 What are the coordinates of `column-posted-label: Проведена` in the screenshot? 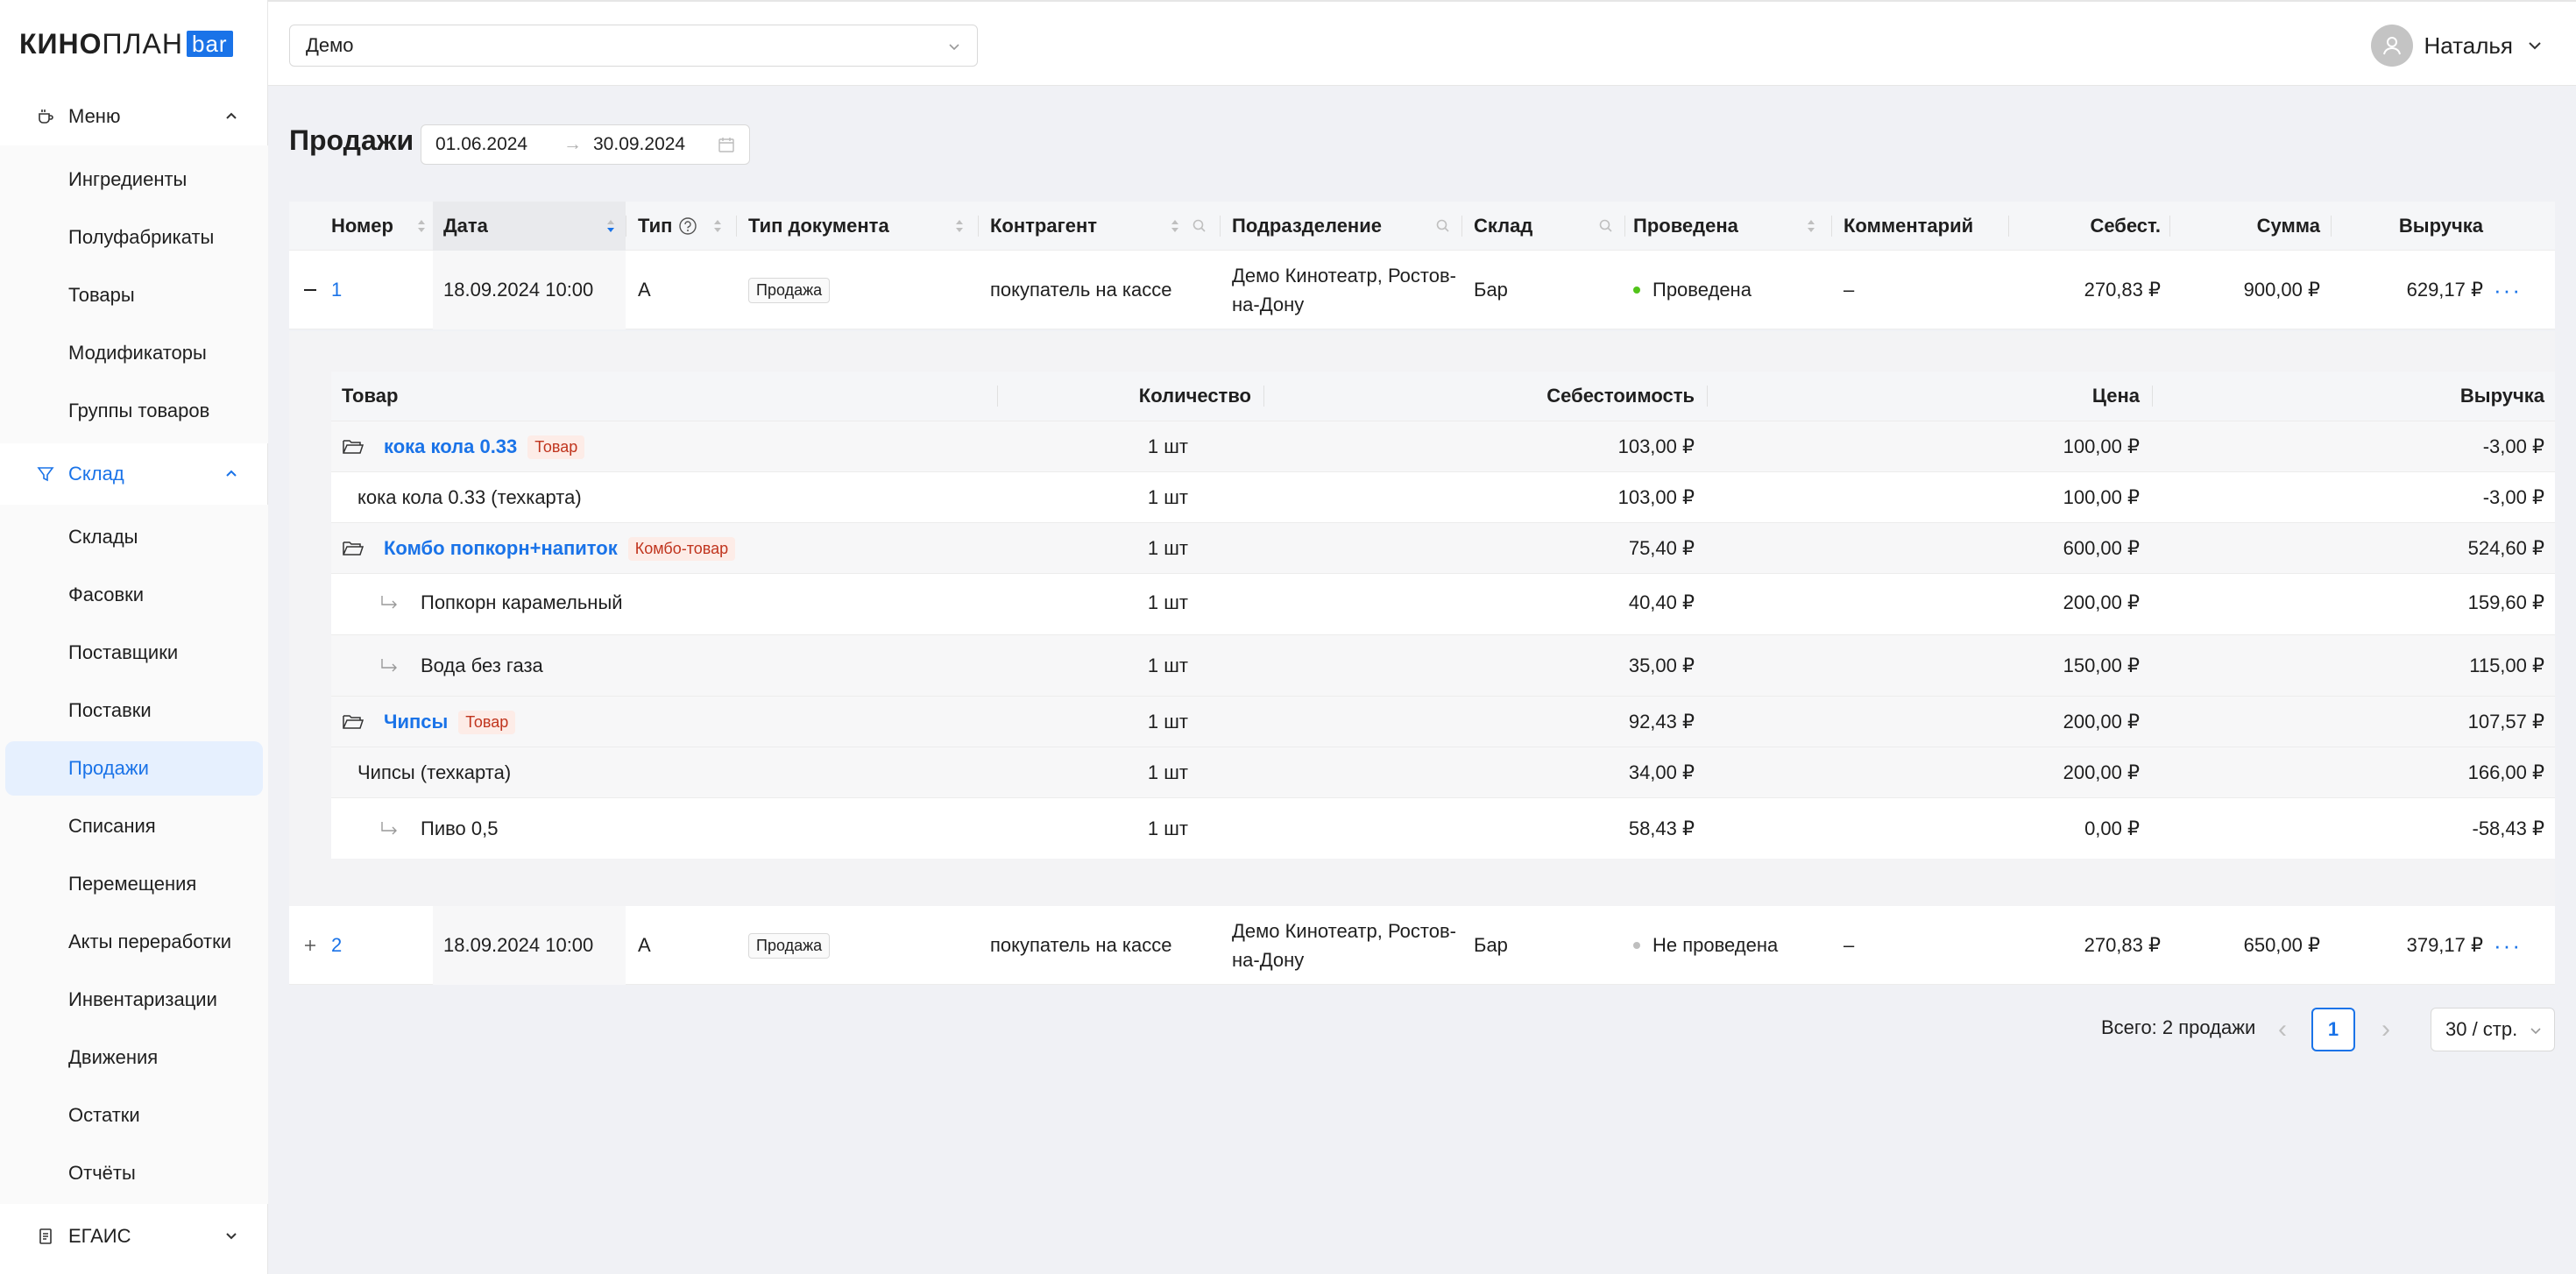 It's located at (1685, 226).